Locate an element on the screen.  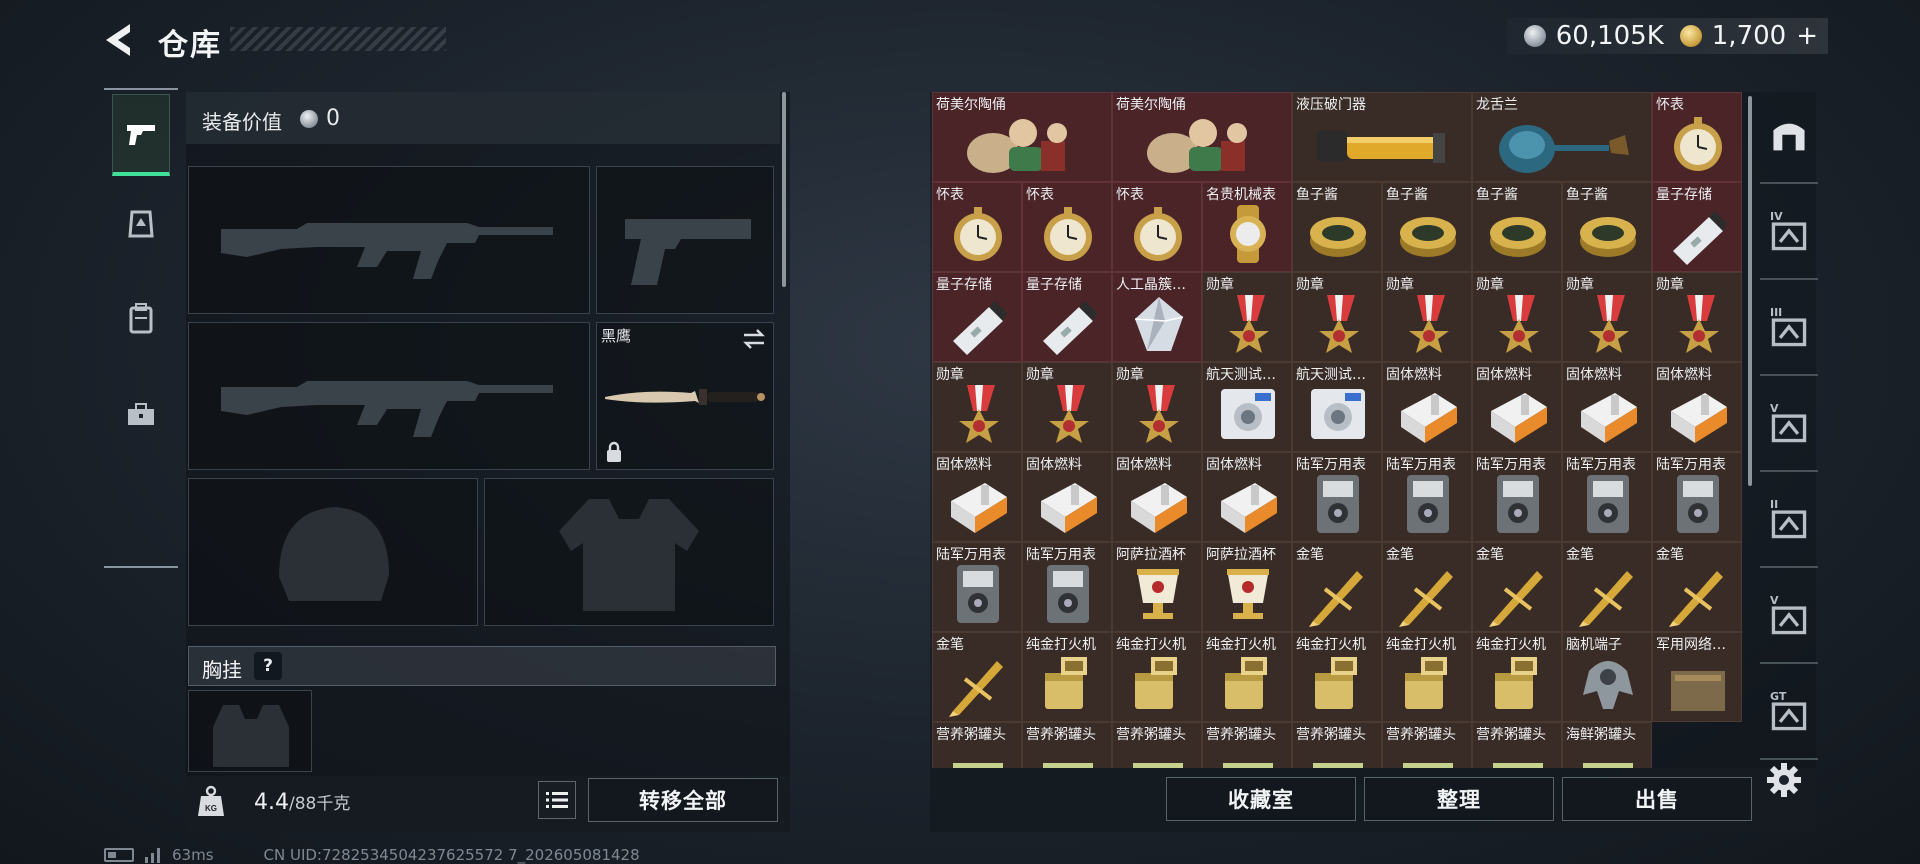
inventory-item-hydraulic-breacher: 液压破门器 is located at coordinates (1382, 137).